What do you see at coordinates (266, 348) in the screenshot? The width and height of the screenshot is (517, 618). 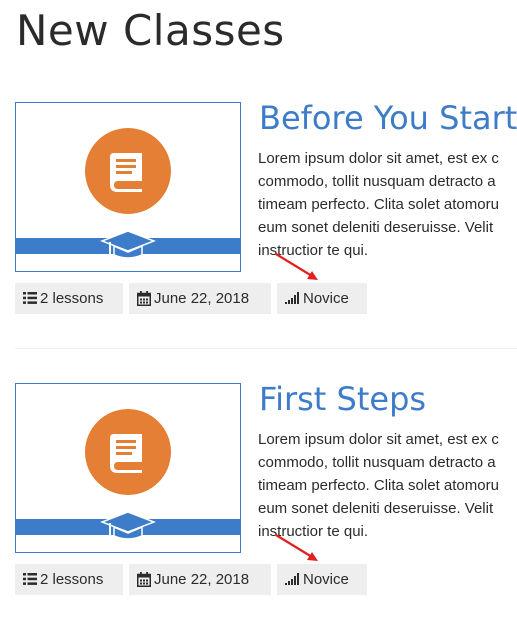 I see `course-divider` at bounding box center [266, 348].